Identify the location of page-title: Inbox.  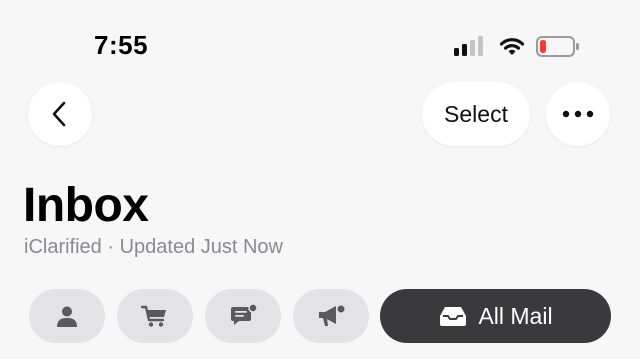
(86, 205).